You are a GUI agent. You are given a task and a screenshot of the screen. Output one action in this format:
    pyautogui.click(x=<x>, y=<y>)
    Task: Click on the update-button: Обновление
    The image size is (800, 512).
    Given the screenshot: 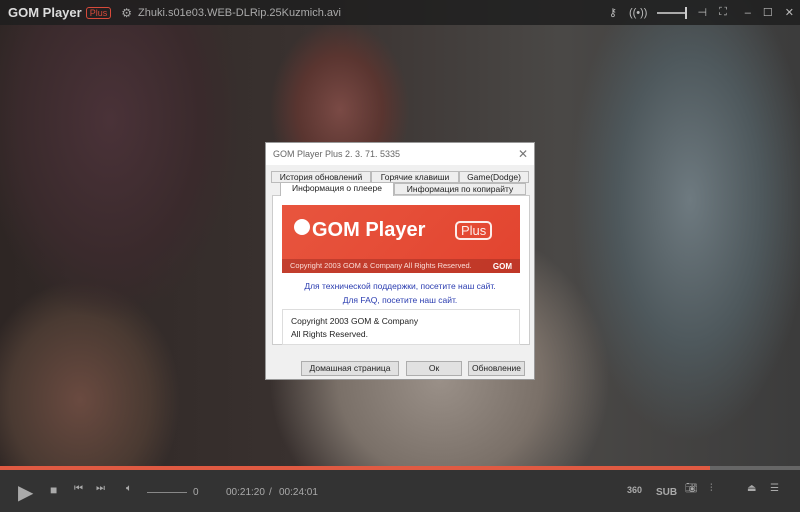 What is the action you would take?
    pyautogui.click(x=496, y=368)
    